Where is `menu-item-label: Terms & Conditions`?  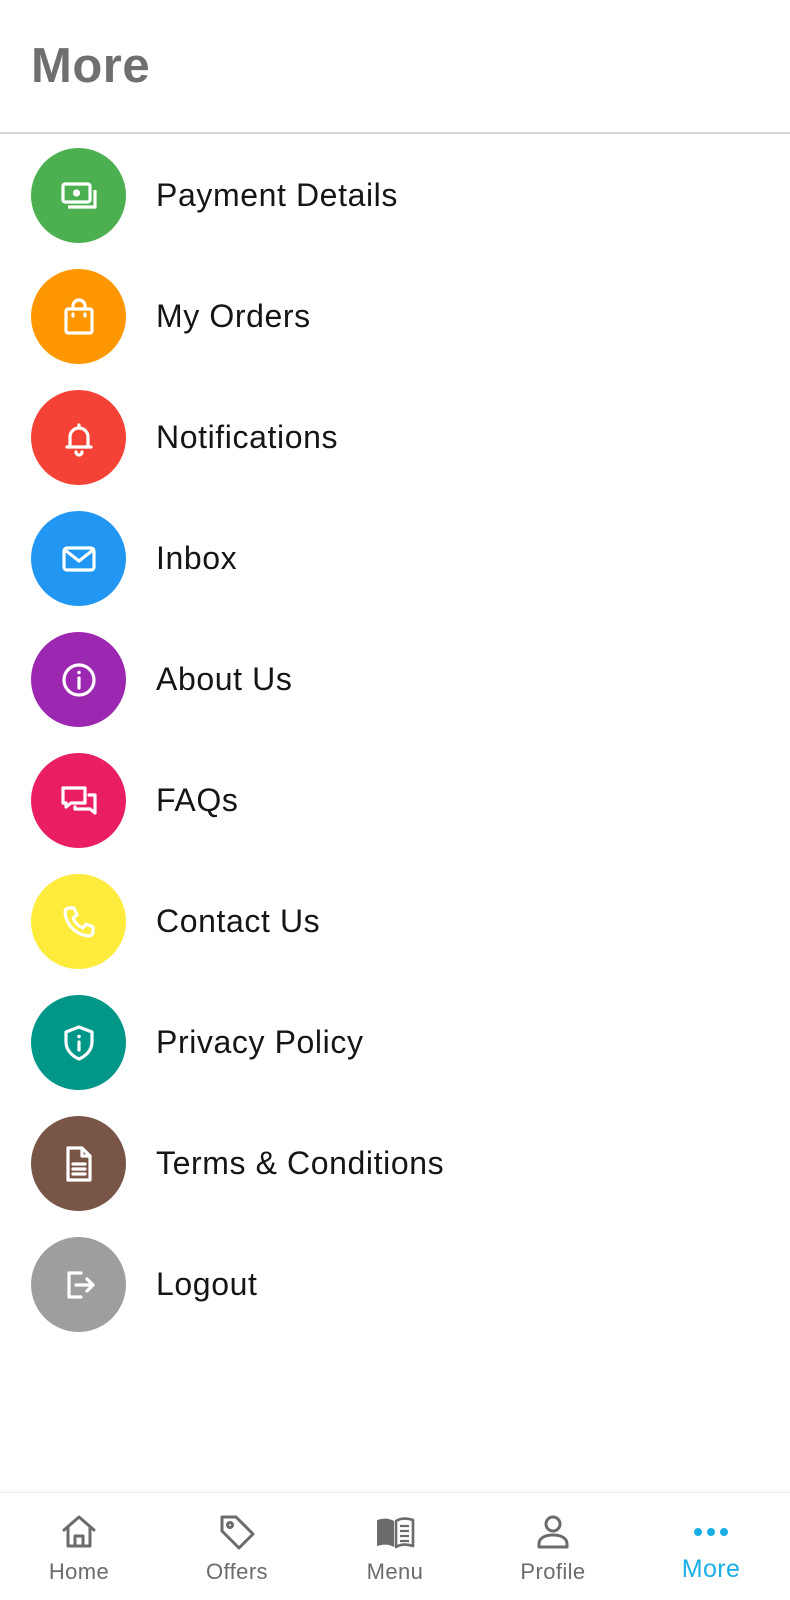 menu-item-label: Terms & Conditions is located at coordinates (300, 1163).